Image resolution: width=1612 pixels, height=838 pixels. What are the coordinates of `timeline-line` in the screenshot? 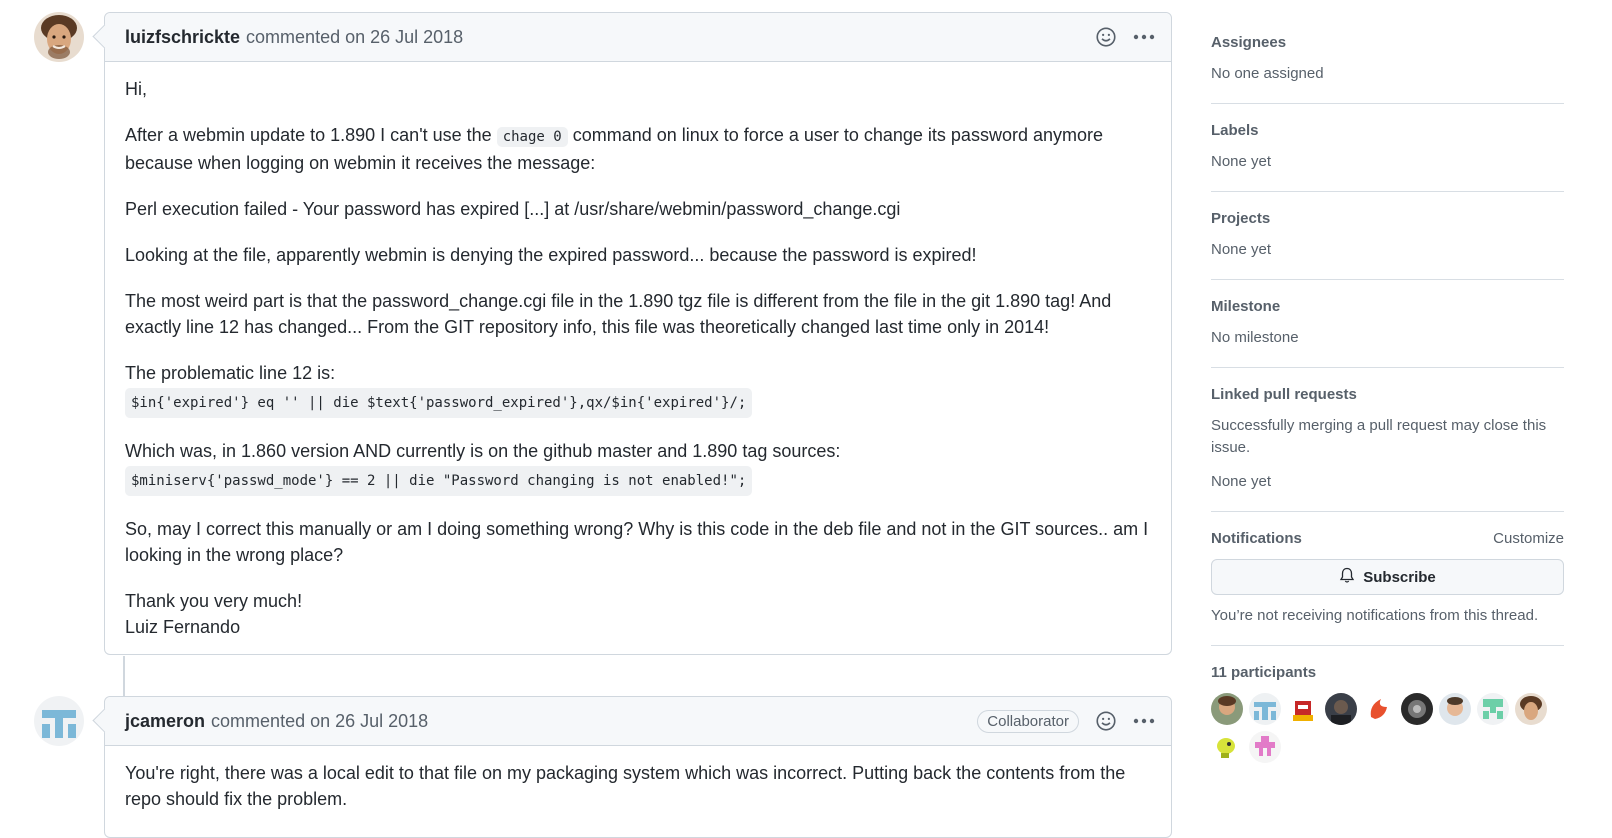 It's located at (124, 676).